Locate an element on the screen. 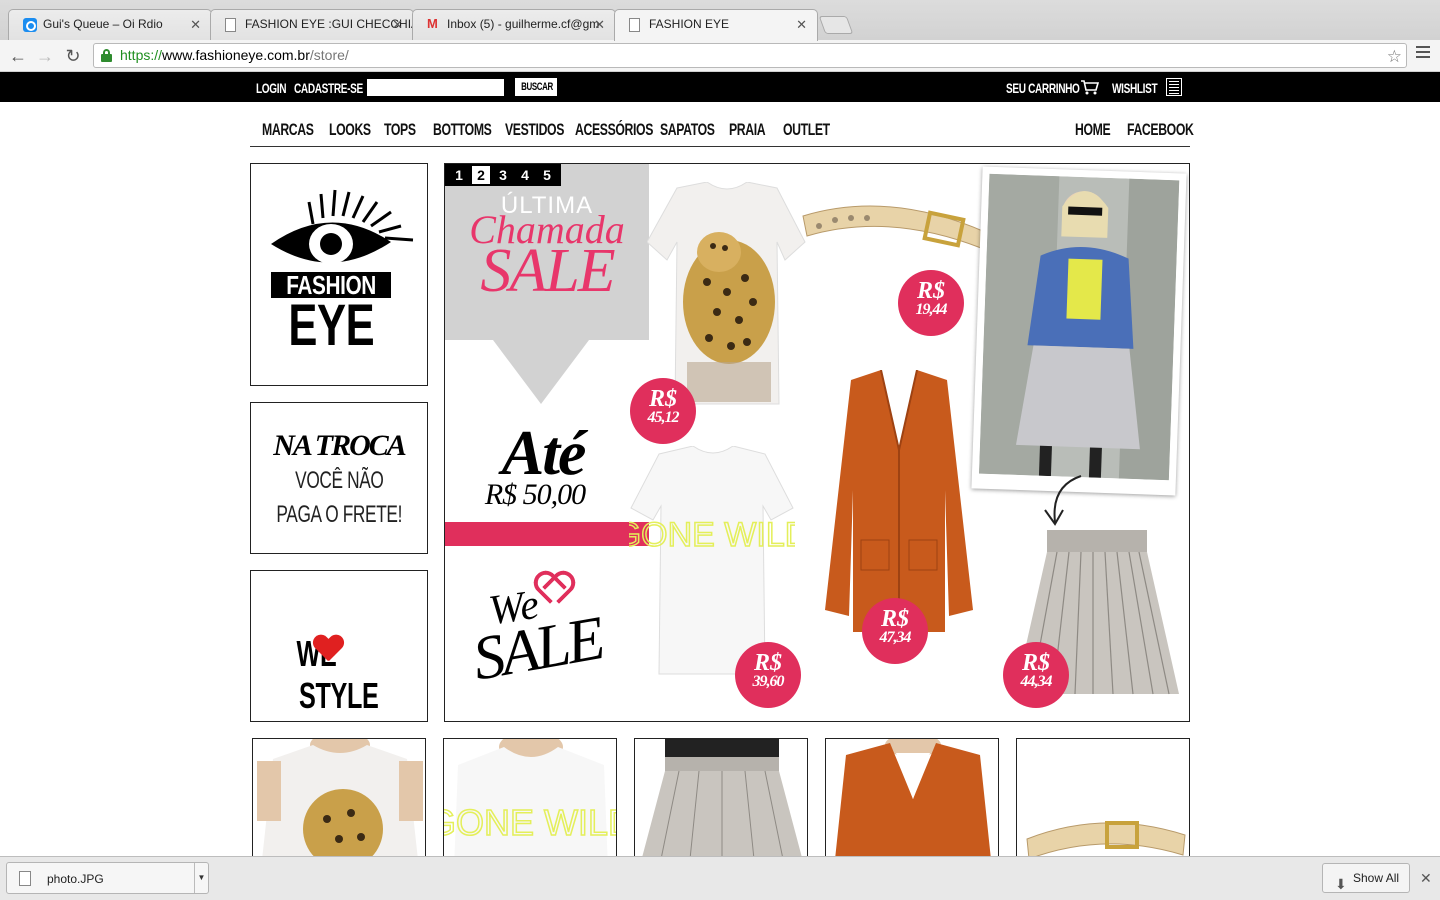 Image resolution: width=1440 pixels, height=900 pixels. cardigan-image is located at coordinates (899, 503).